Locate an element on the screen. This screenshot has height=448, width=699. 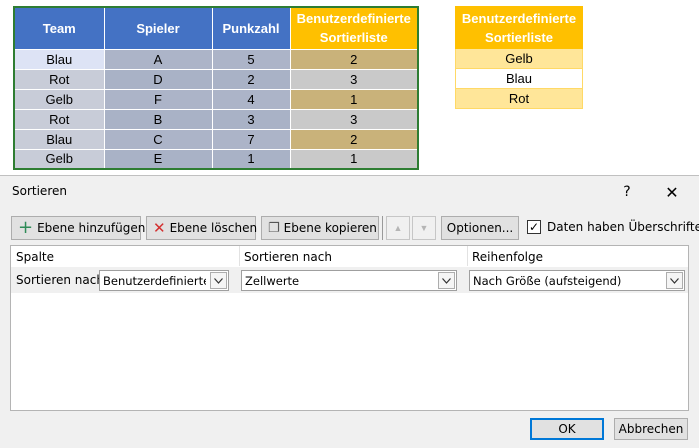
cell-player: D is located at coordinates (158, 79).